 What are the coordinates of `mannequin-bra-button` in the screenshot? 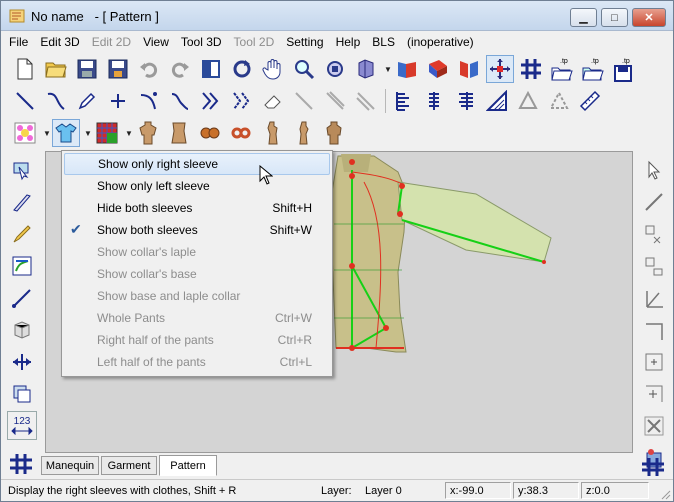 It's located at (210, 133).